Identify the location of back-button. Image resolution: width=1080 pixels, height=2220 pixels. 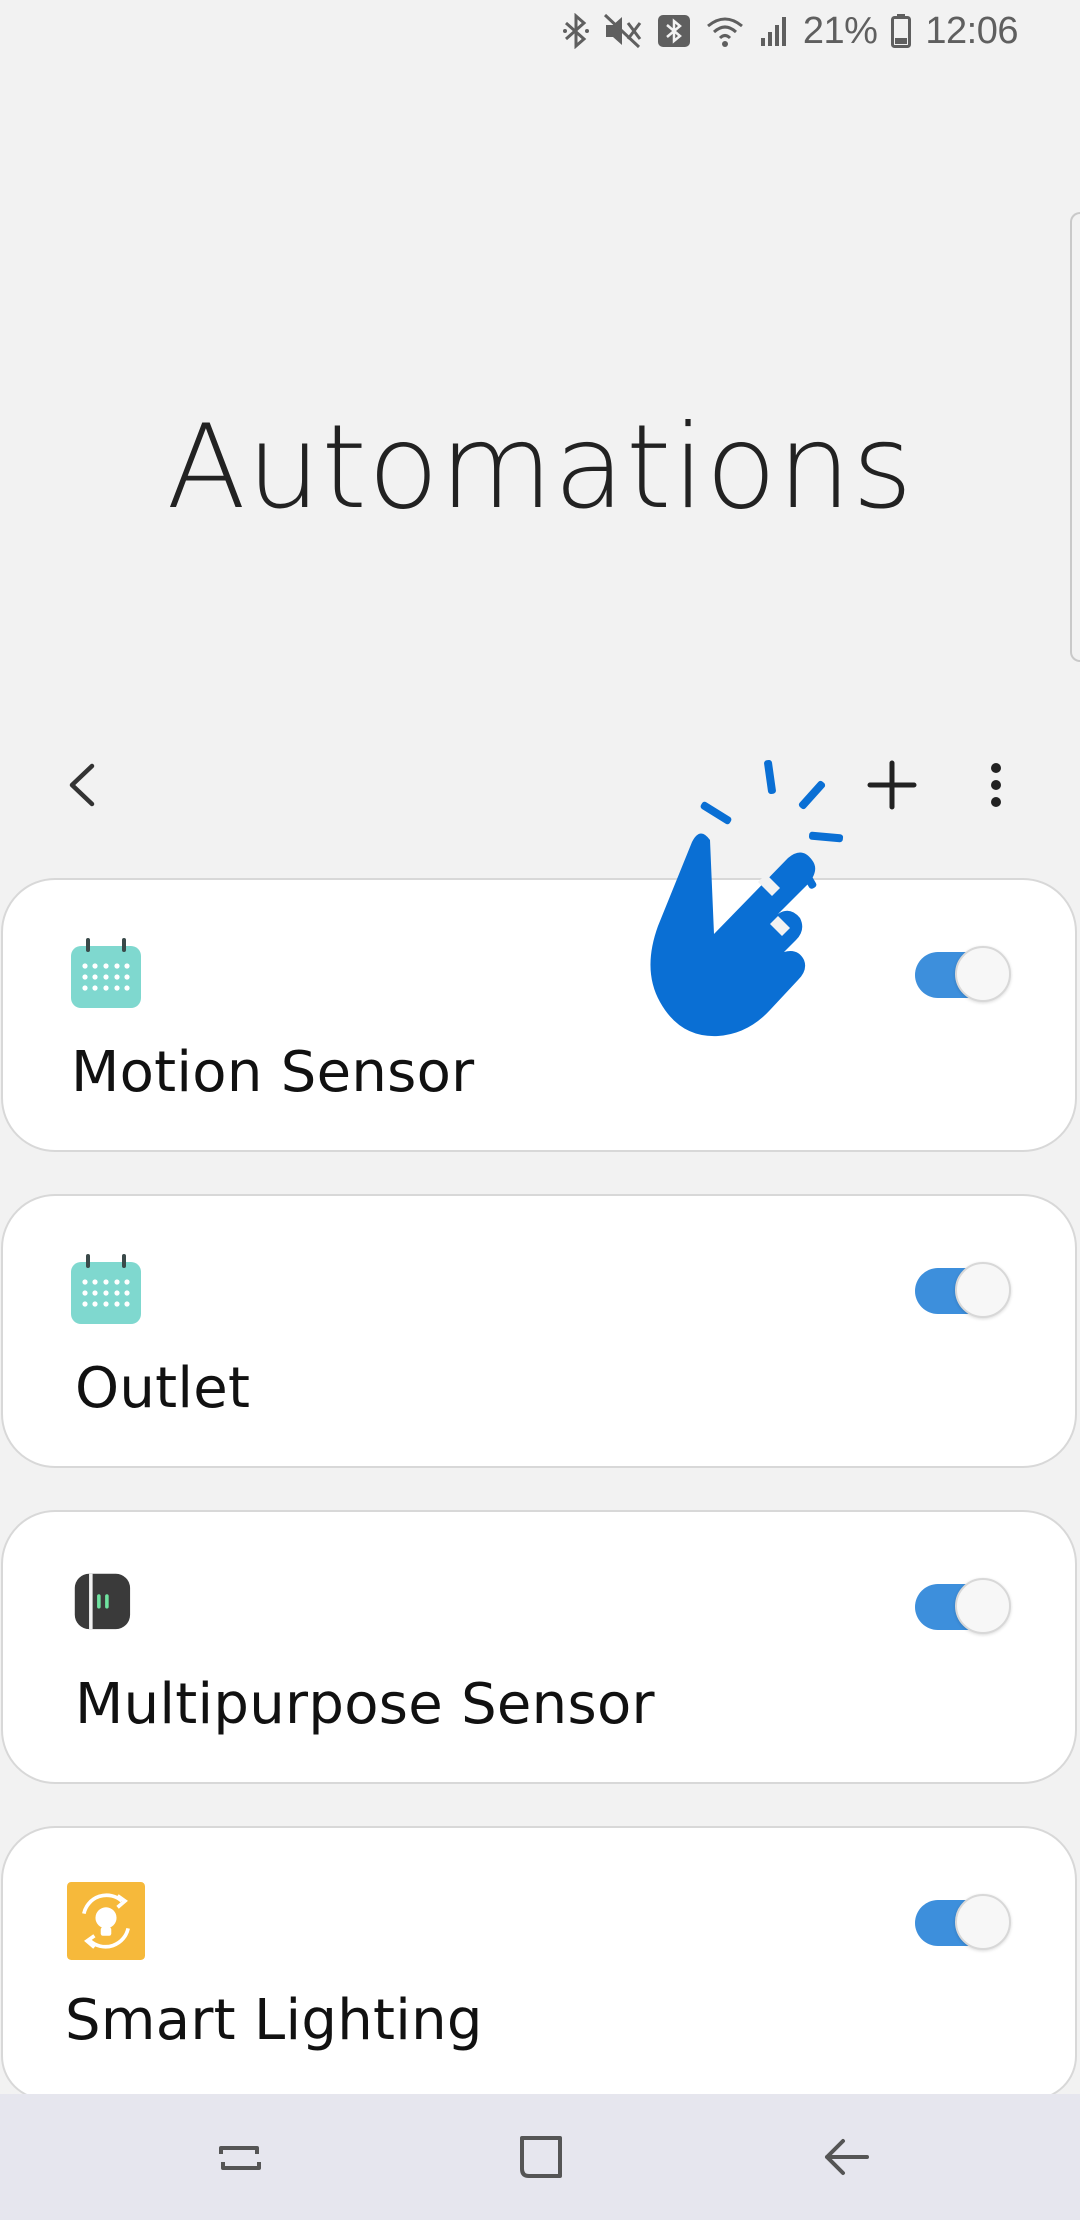
(82, 785).